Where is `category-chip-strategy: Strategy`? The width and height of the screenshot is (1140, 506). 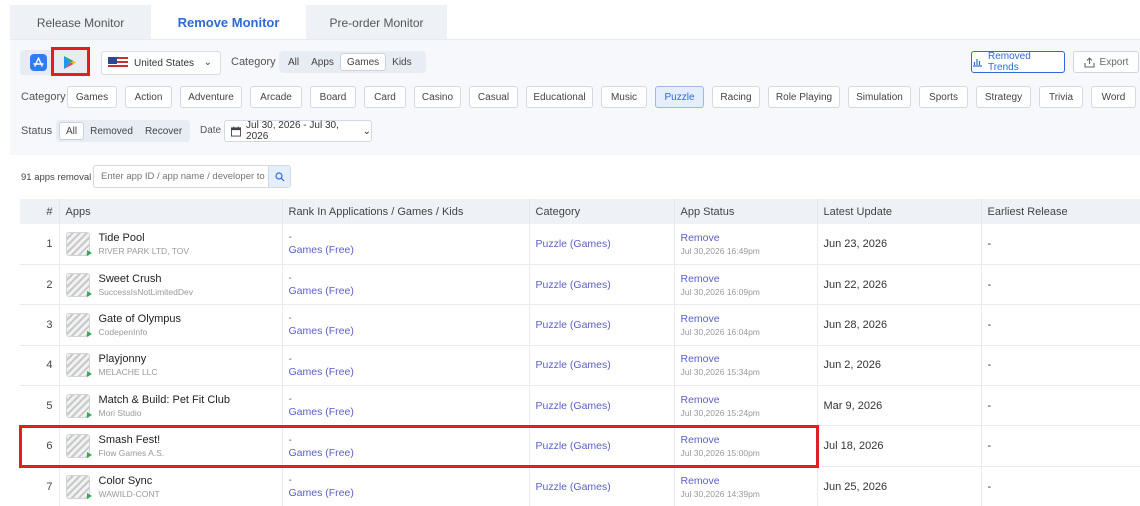
category-chip-strategy: Strategy is located at coordinates (1003, 97).